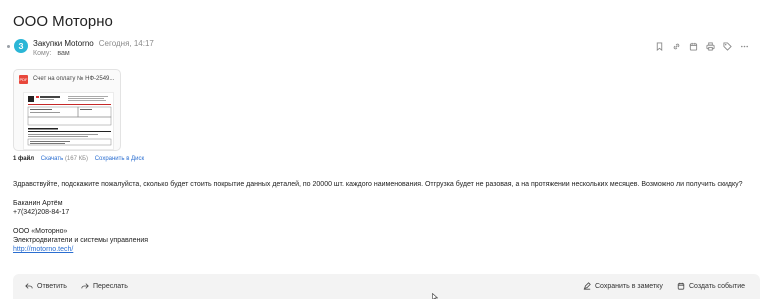 The height and width of the screenshot is (299, 768). Describe the element at coordinates (52, 159) in the screenshot. I see `download-link: Скачать` at that location.